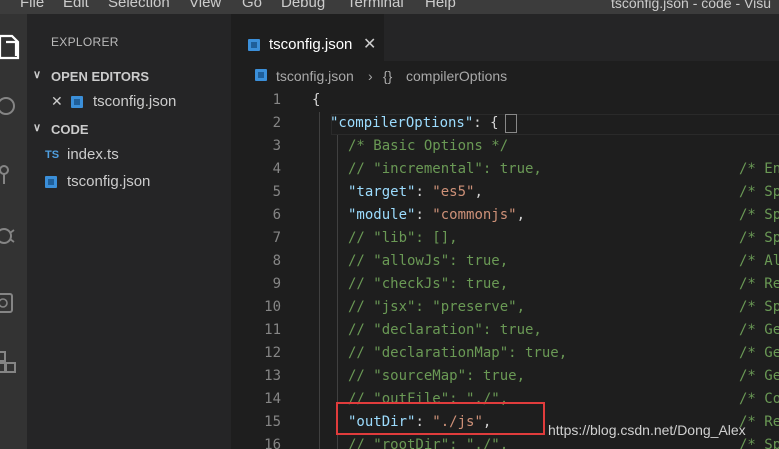  I want to click on menu-file: File, so click(32, 5).